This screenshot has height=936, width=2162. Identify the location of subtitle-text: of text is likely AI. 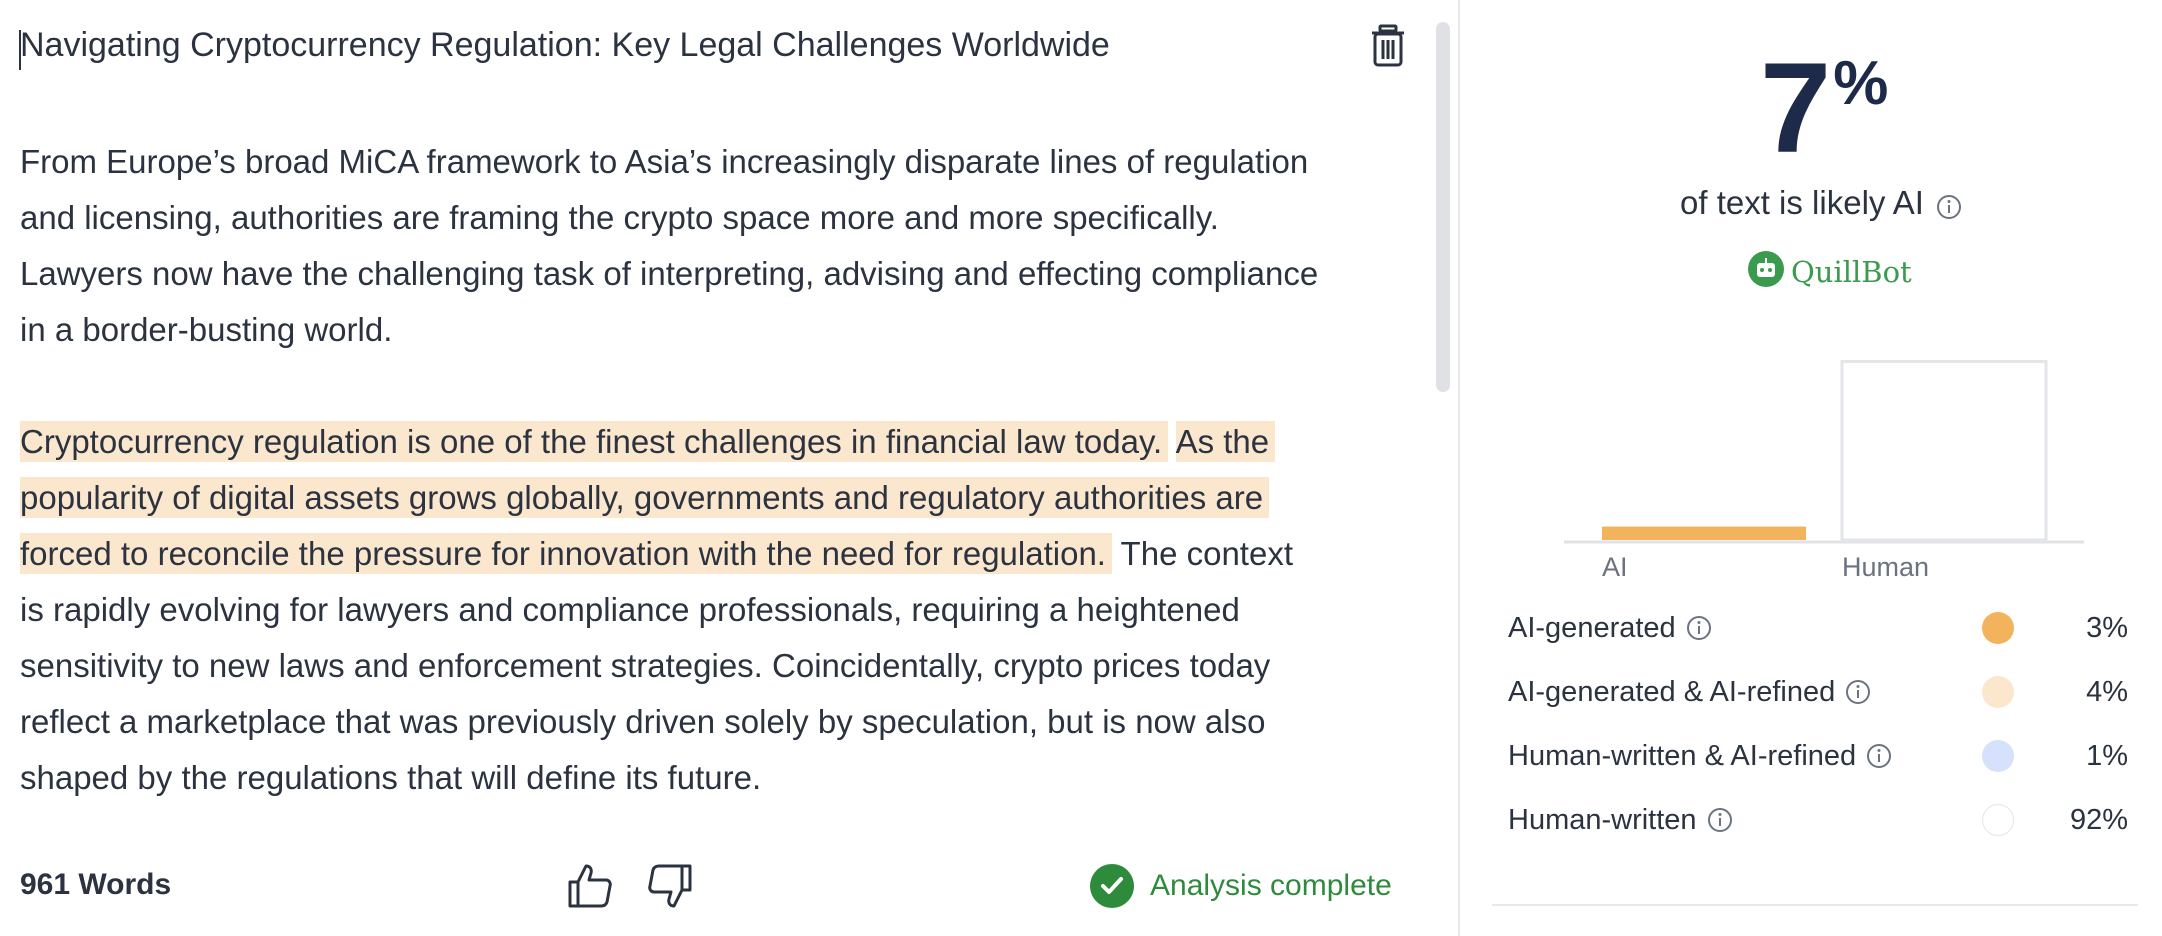
(1802, 202).